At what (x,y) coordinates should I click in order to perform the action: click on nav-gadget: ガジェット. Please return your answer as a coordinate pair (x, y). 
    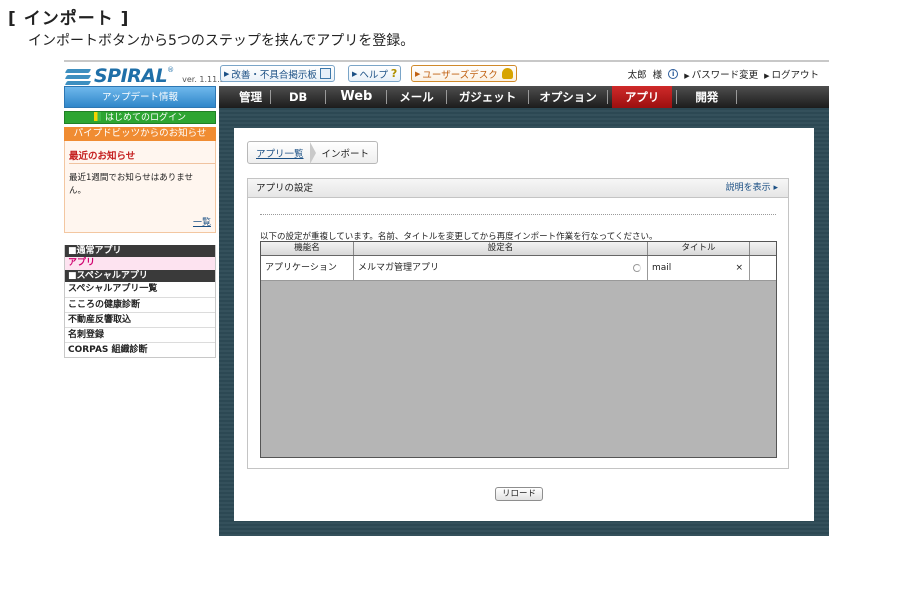
    Looking at the image, I should click on (488, 97).